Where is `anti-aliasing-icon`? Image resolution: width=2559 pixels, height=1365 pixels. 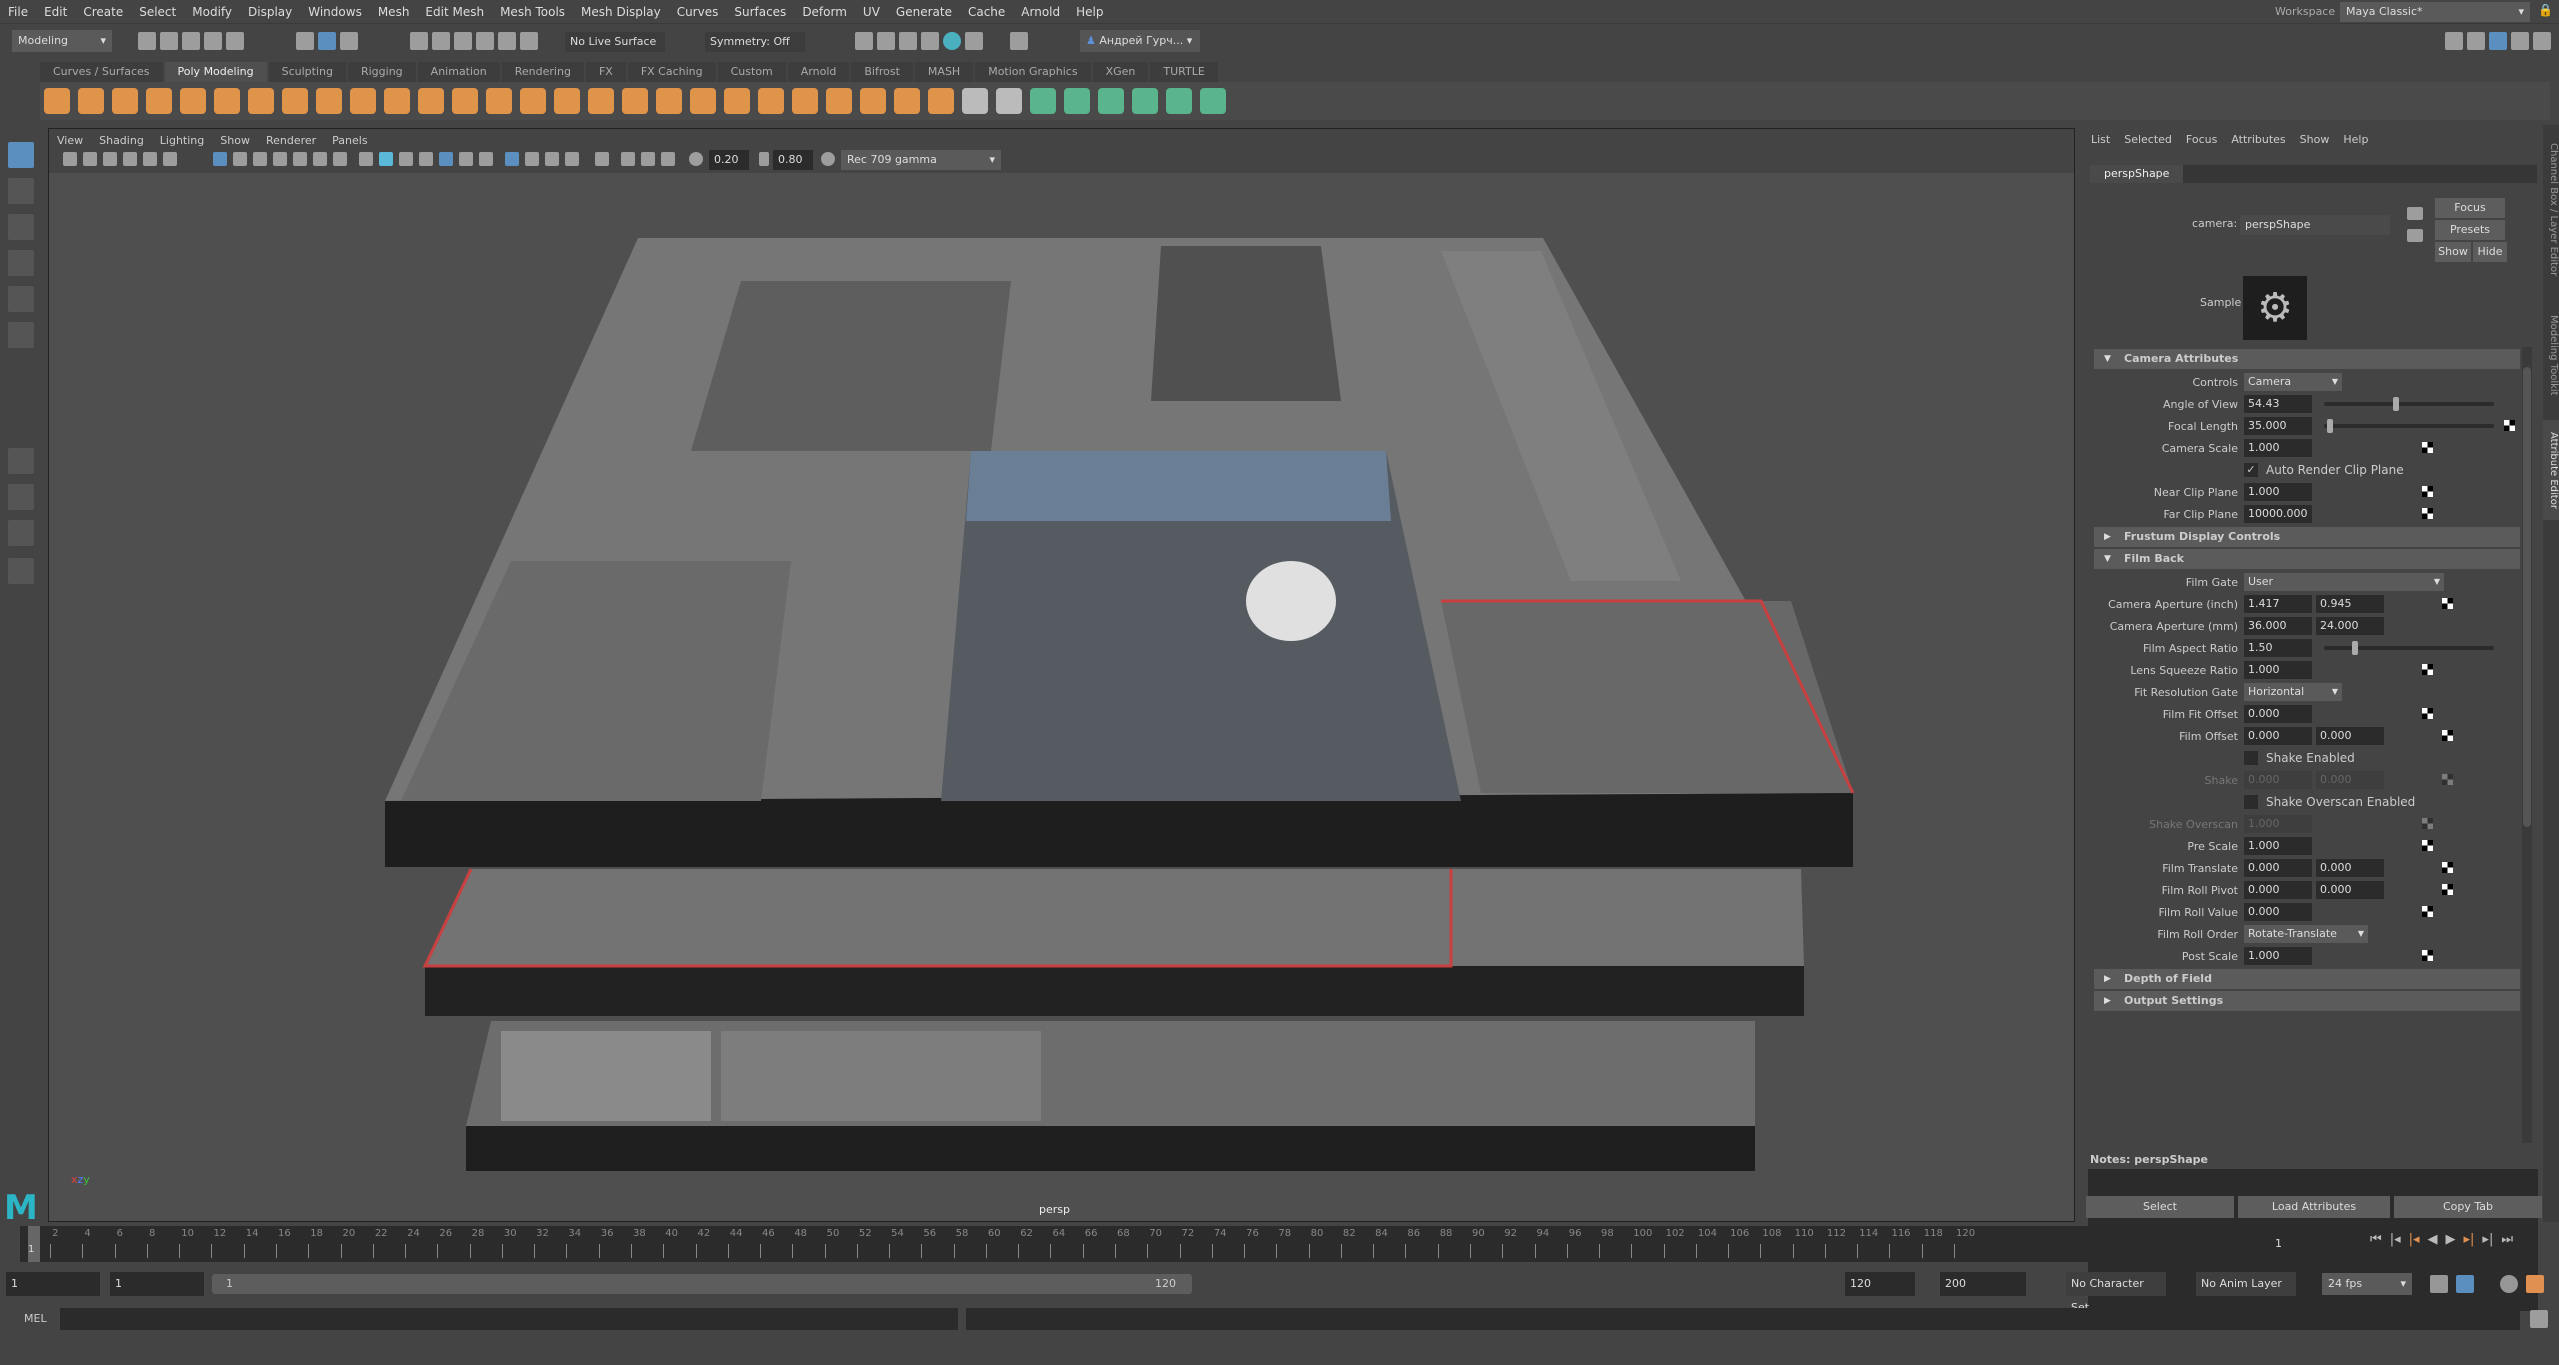
anti-aliasing-icon is located at coordinates (552, 159).